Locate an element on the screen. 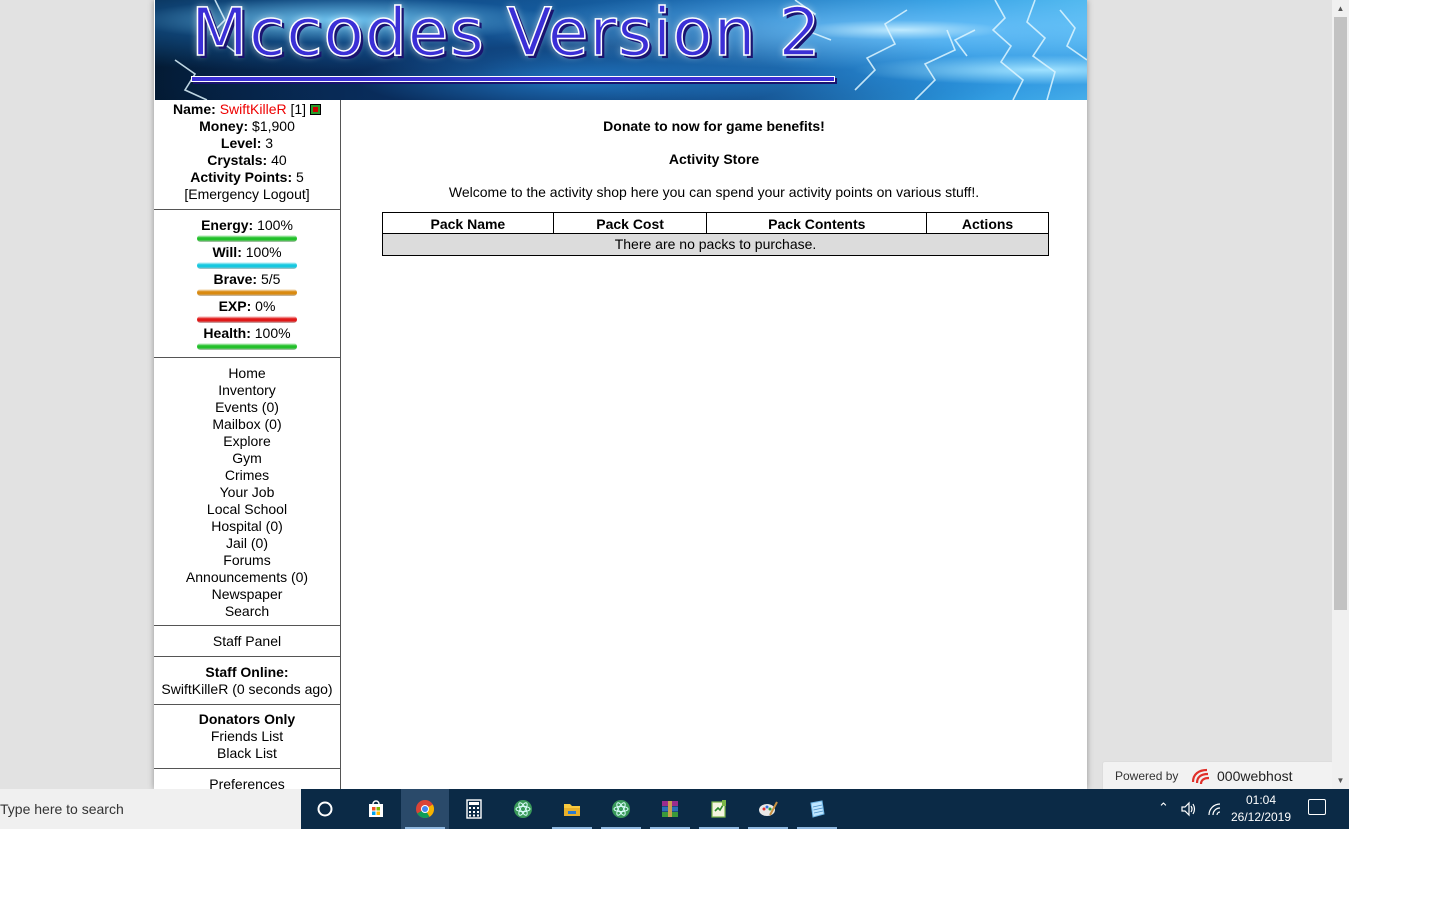 The width and height of the screenshot is (1440, 900). activity-label: Activity Points: is located at coordinates (241, 177).